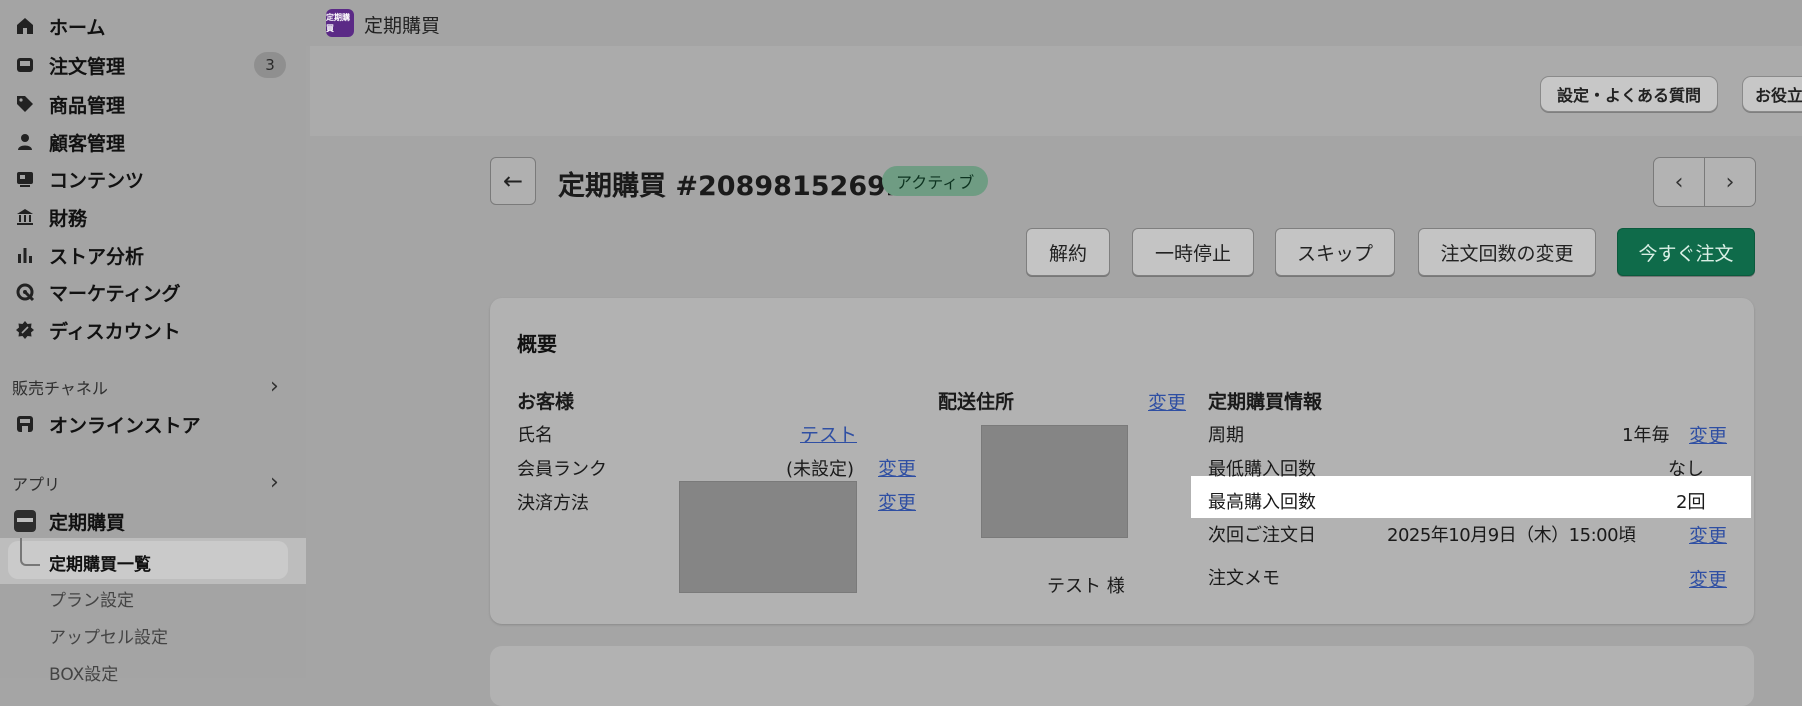  I want to click on next-button: ›, so click(1730, 182).